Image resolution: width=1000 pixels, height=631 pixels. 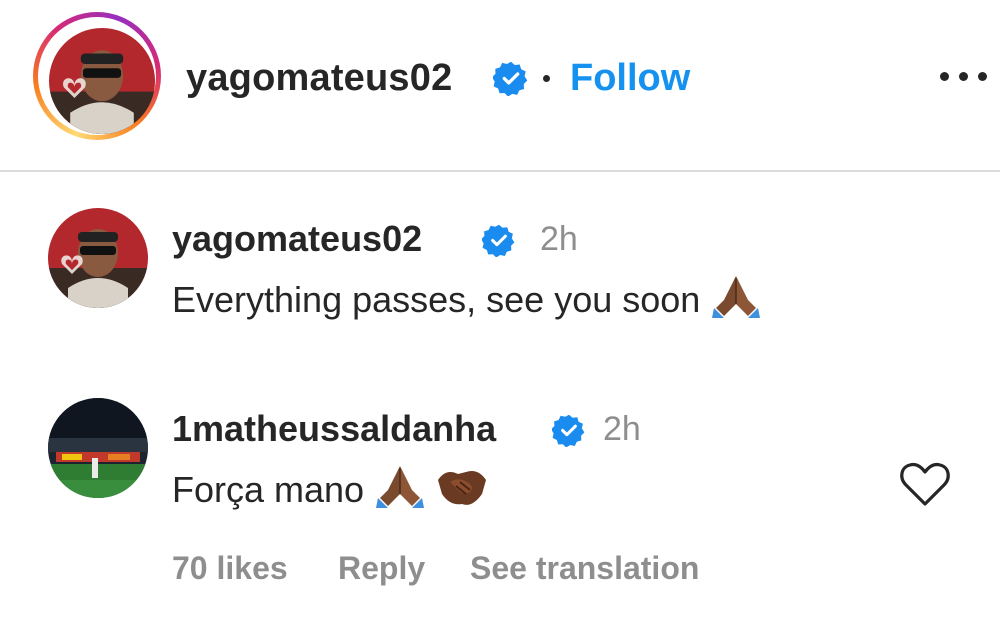 I want to click on story-ring, so click(x=97, y=76).